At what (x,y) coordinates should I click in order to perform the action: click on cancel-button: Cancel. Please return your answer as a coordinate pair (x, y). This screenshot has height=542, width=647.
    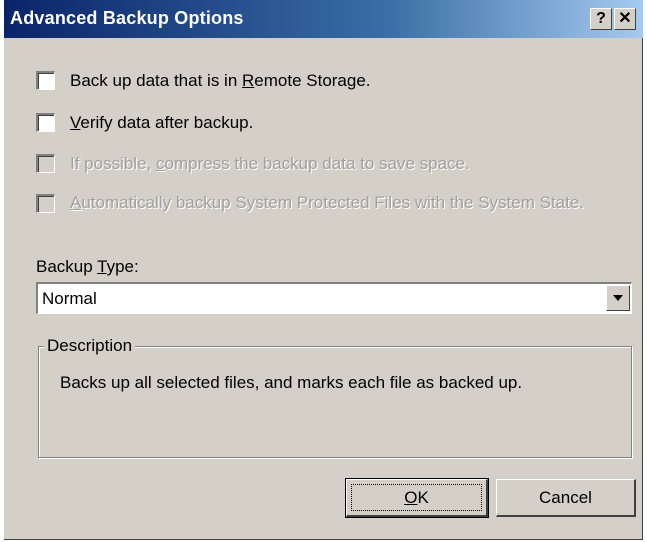
    Looking at the image, I should click on (566, 498).